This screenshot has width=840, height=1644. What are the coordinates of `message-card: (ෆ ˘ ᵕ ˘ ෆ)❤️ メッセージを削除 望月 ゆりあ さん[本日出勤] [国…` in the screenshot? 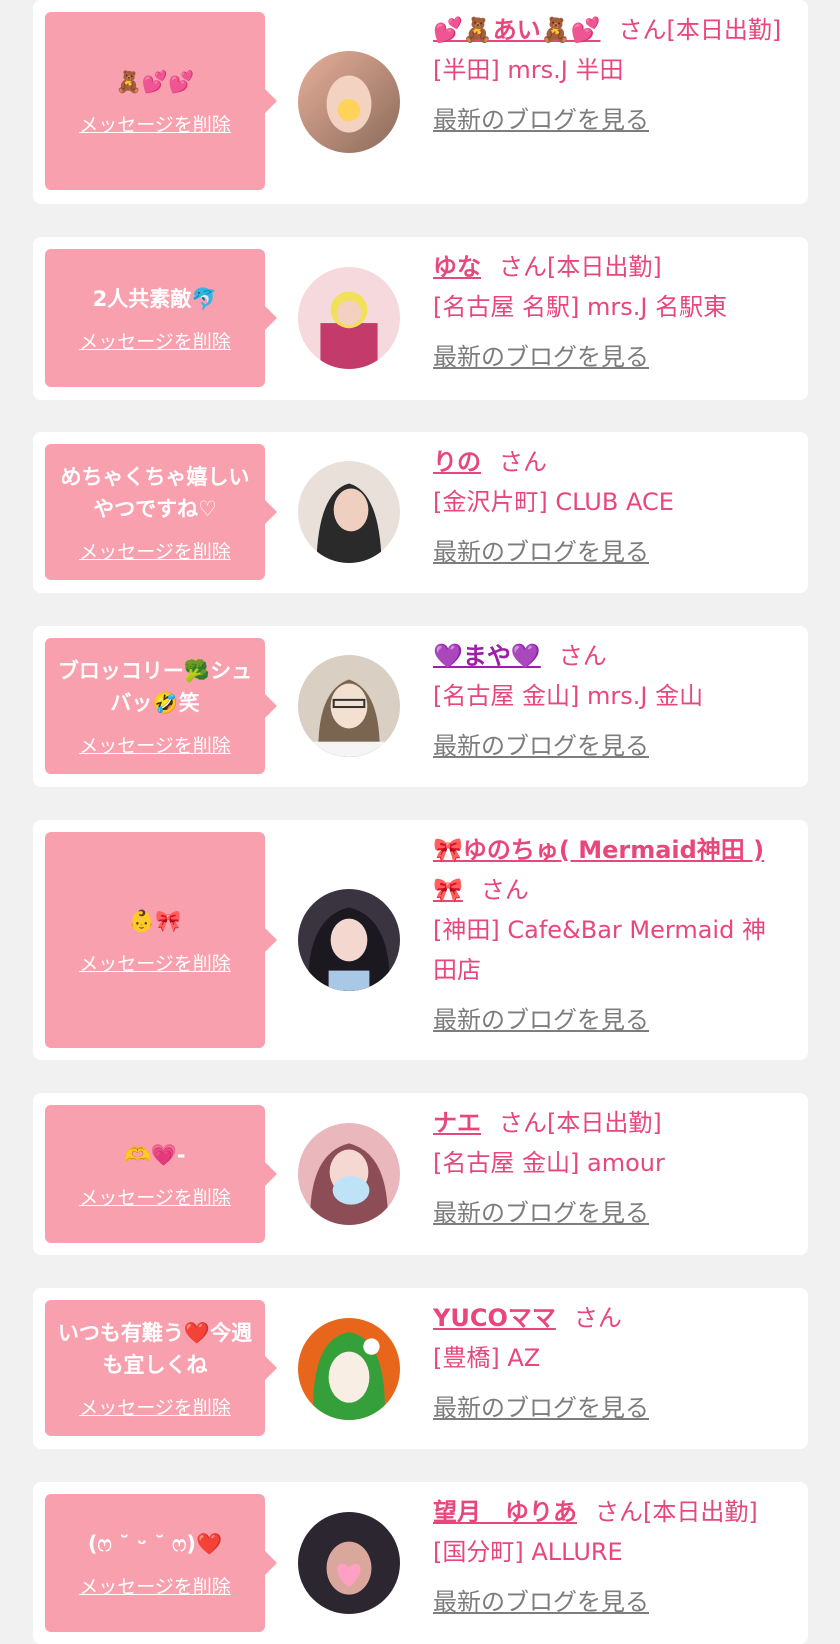 It's located at (420, 1563).